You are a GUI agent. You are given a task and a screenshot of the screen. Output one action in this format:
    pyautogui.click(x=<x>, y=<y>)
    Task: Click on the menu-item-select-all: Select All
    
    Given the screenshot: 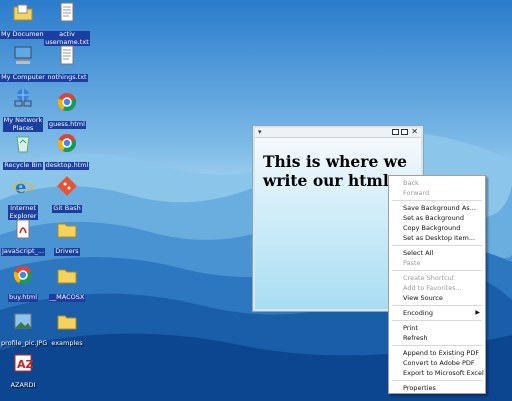 What is the action you would take?
    pyautogui.click(x=437, y=253)
    